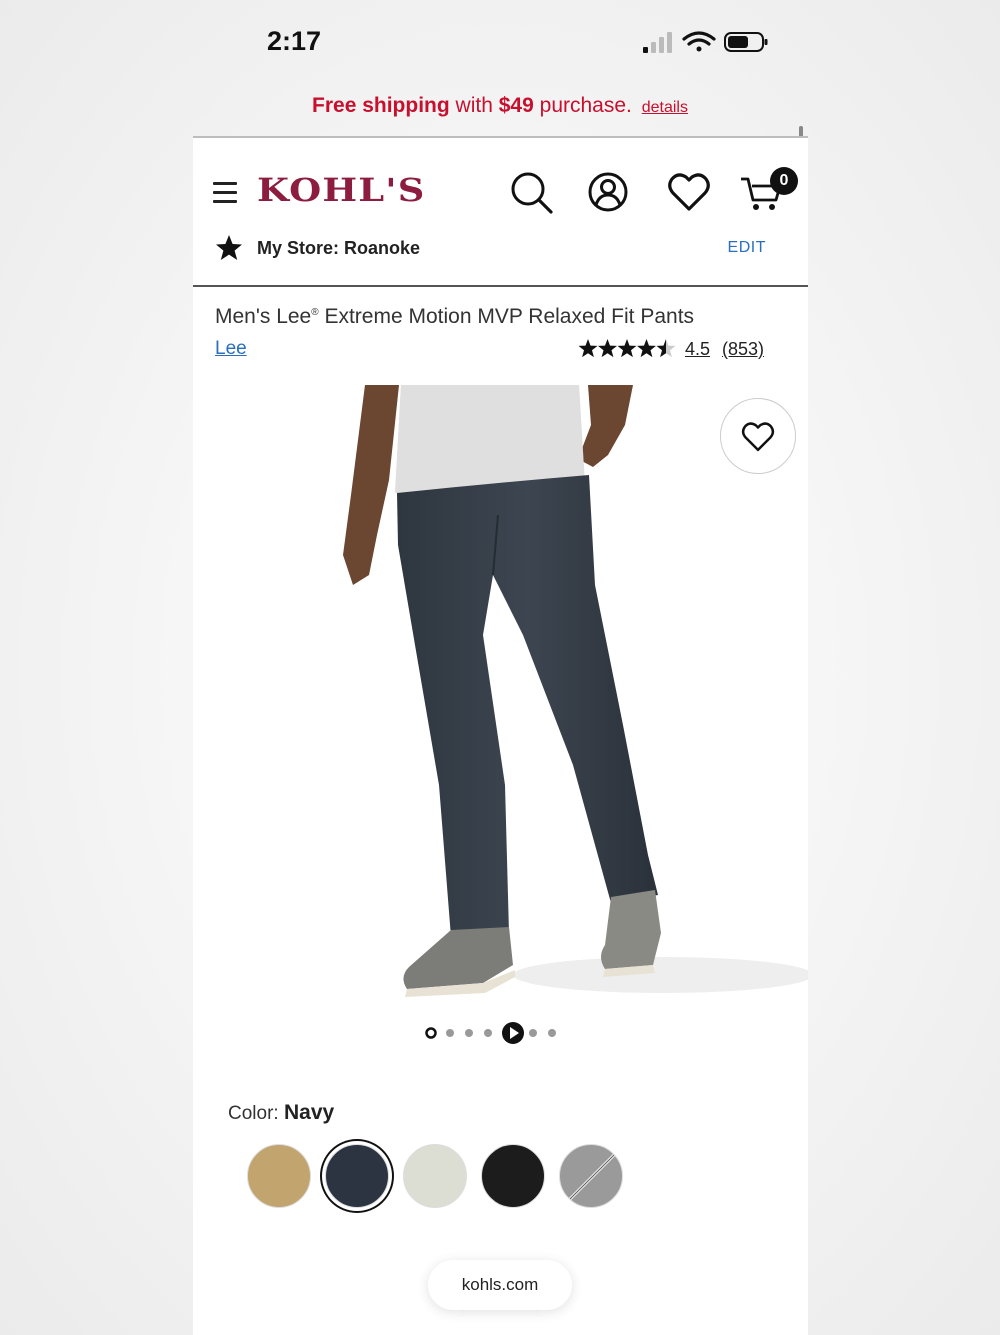  Describe the element at coordinates (608, 192) in the screenshot. I see `account-icon` at that location.